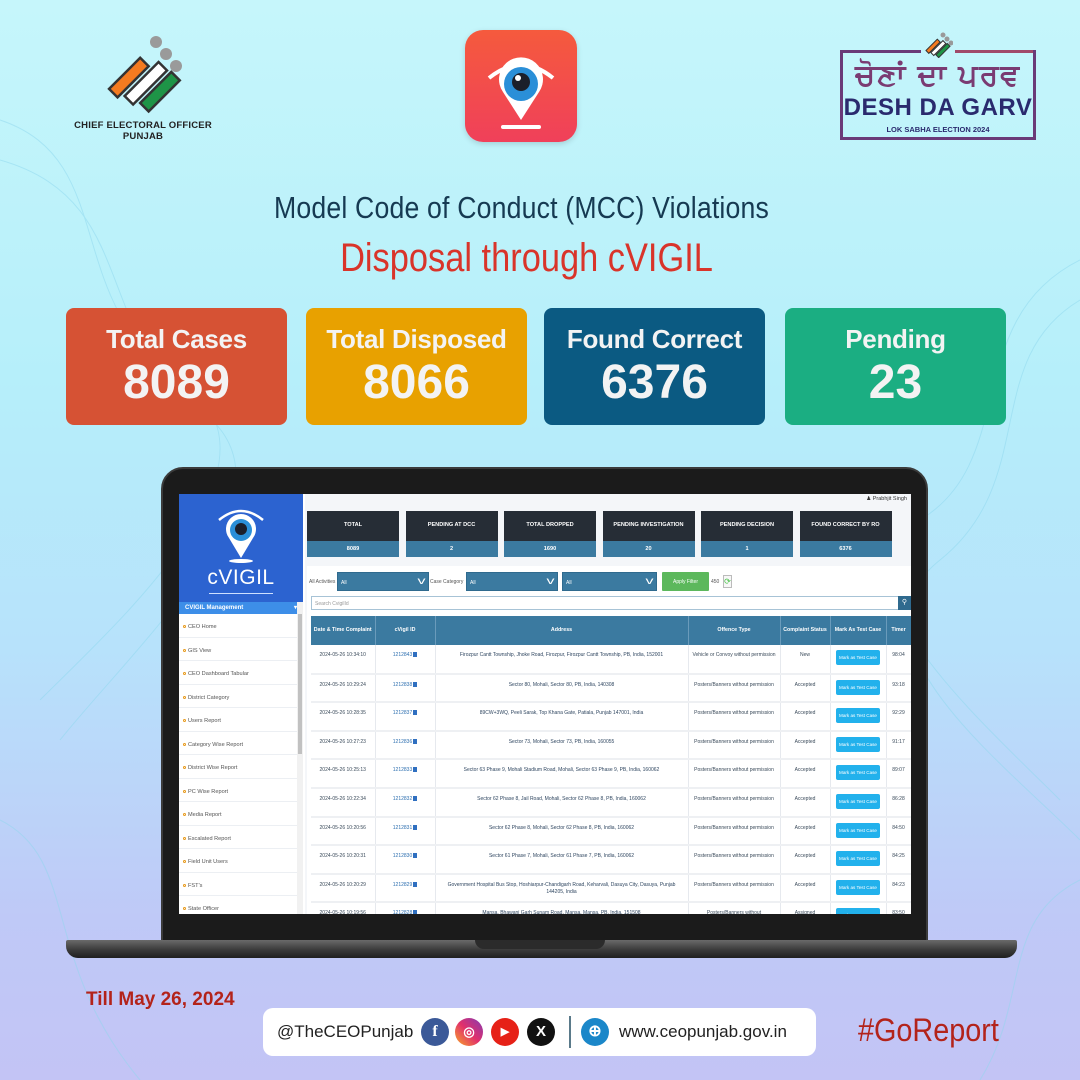 The width and height of the screenshot is (1080, 1080). What do you see at coordinates (209, 697) in the screenshot?
I see `sidebar-item-label: District Category` at bounding box center [209, 697].